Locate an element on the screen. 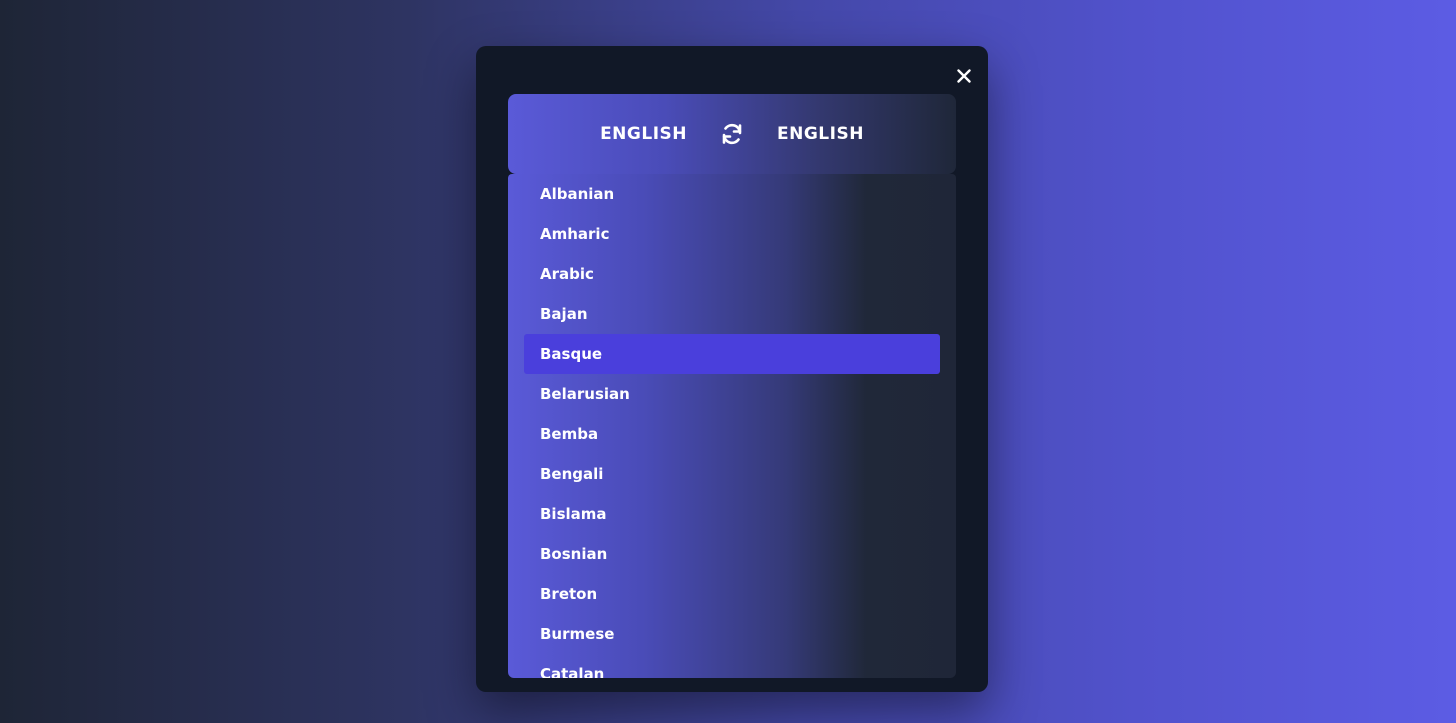  language-option-bislama: Bislama is located at coordinates (732, 514).